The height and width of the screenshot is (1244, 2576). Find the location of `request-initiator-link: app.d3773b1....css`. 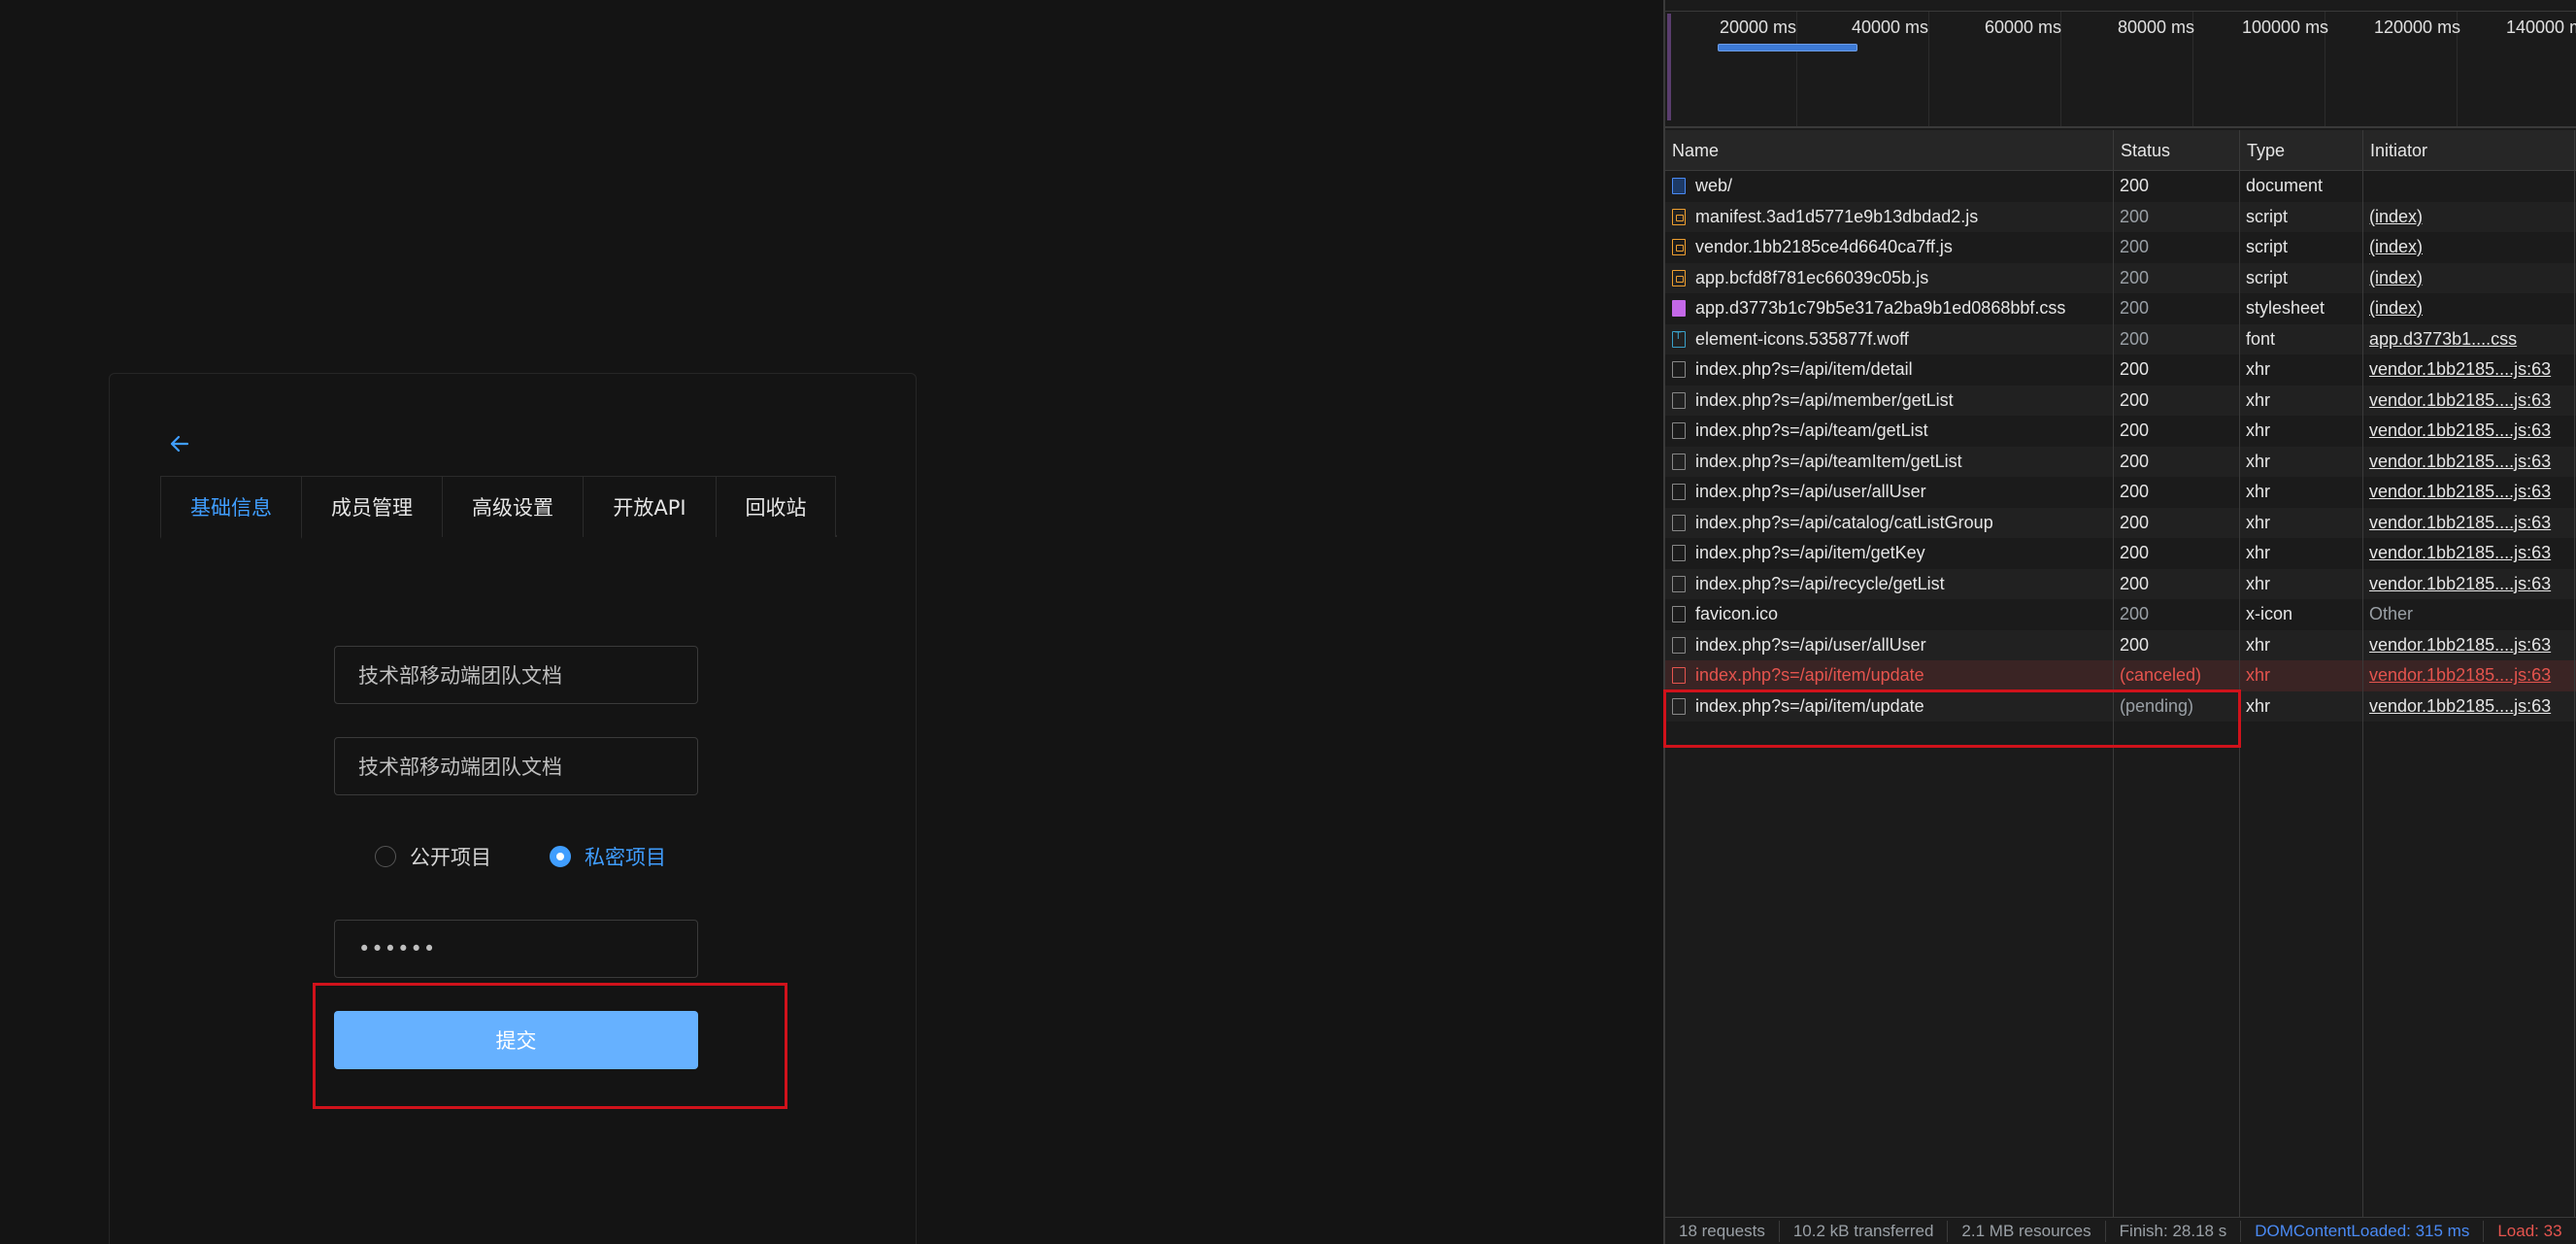

request-initiator-link: app.d3773b1....css is located at coordinates (2471, 339).